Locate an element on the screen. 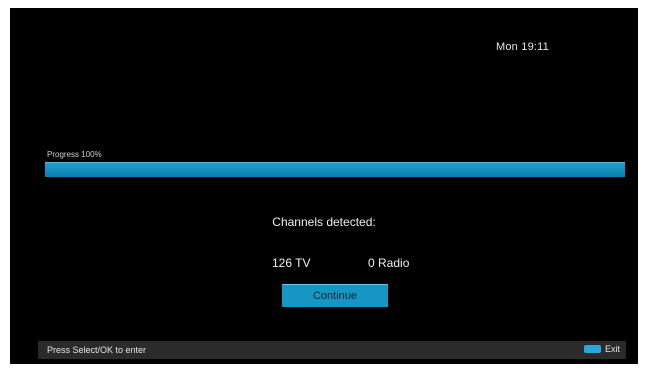 The image size is (648, 372). footer-bar: Press Select/OK to enter Exit is located at coordinates (332, 350).